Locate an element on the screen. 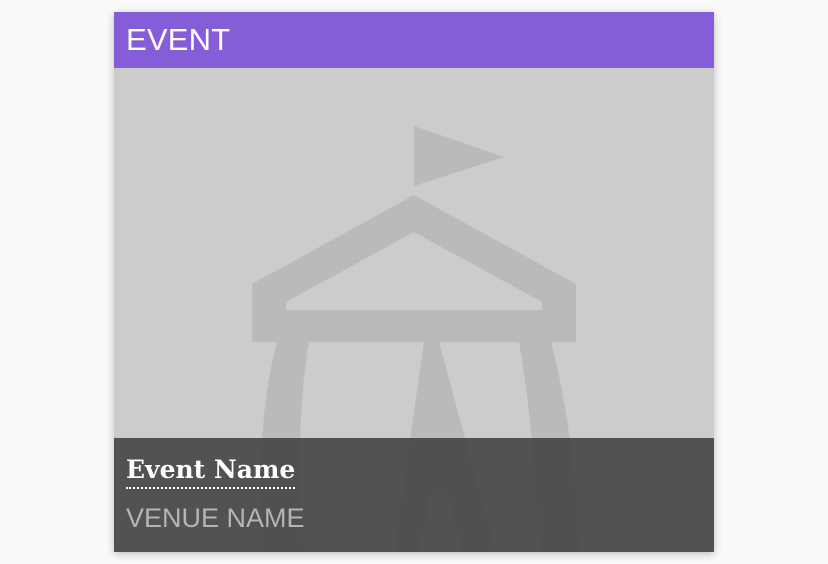 This screenshot has height=564, width=828. event-info-panel: Event Name VENUE NAME is located at coordinates (414, 495).